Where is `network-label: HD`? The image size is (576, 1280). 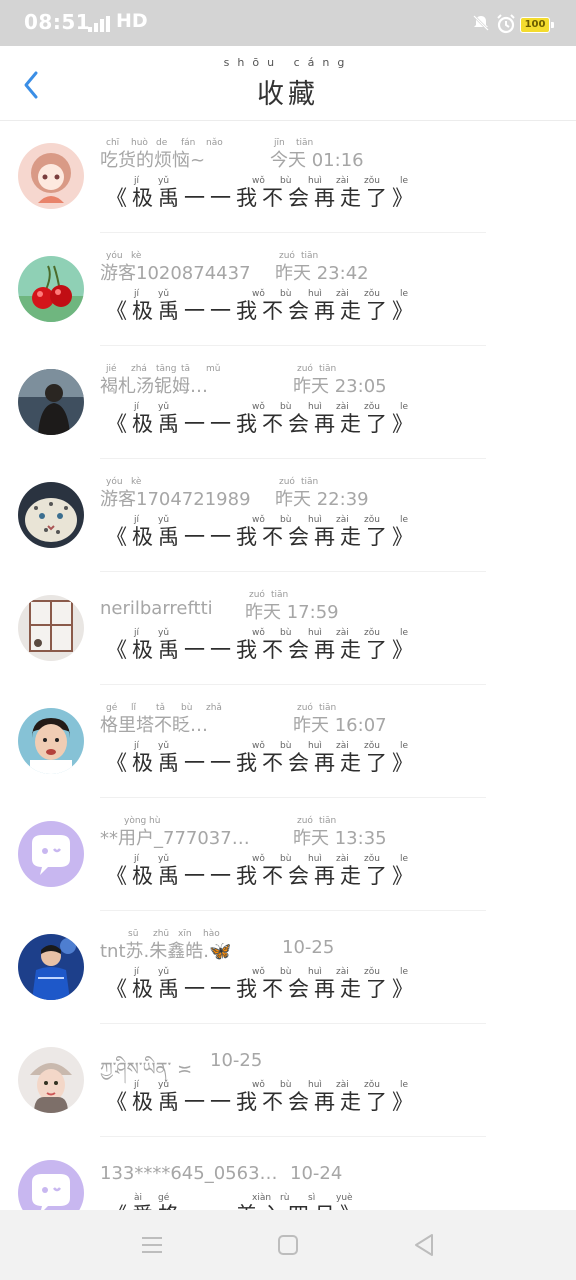 network-label: HD is located at coordinates (132, 21).